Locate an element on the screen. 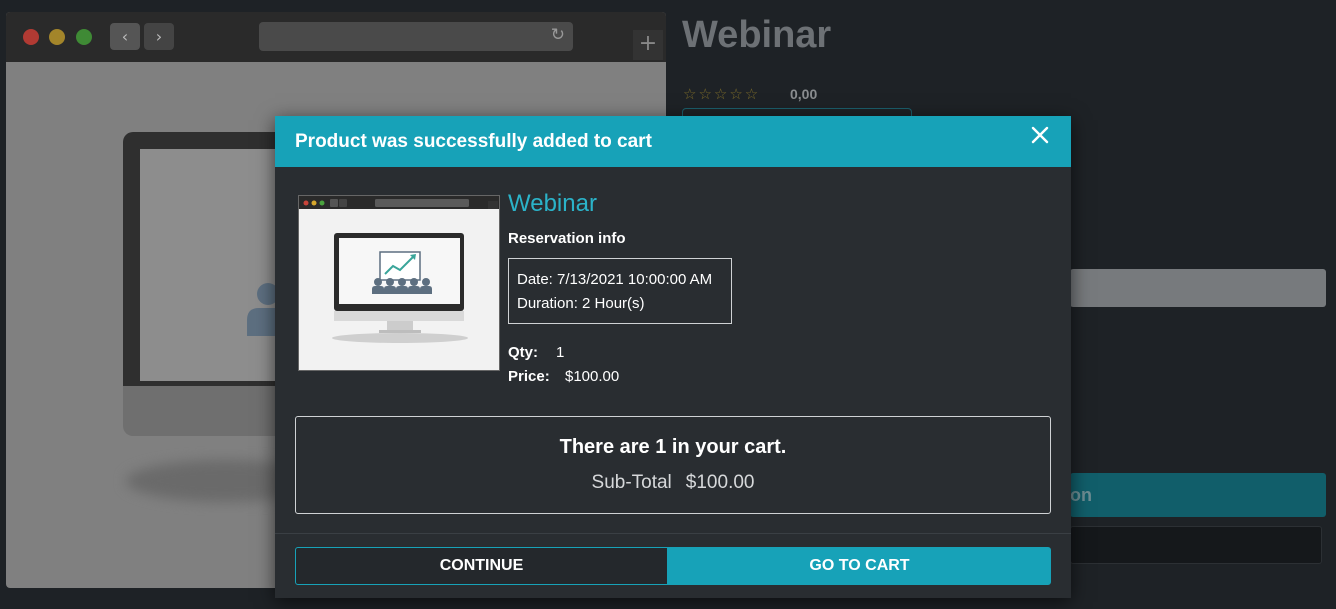 Image resolution: width=1336 pixels, height=609 pixels. minimize-dot-icon is located at coordinates (57, 37).